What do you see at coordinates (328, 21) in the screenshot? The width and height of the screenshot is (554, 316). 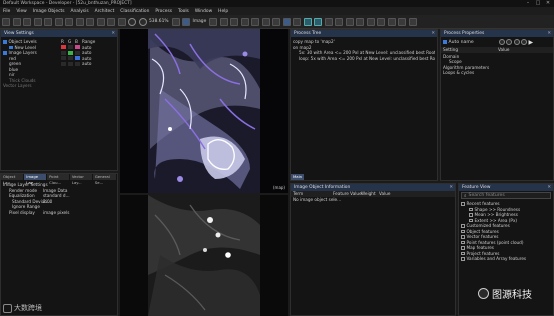 I see `image-object-info-icon` at bounding box center [328, 21].